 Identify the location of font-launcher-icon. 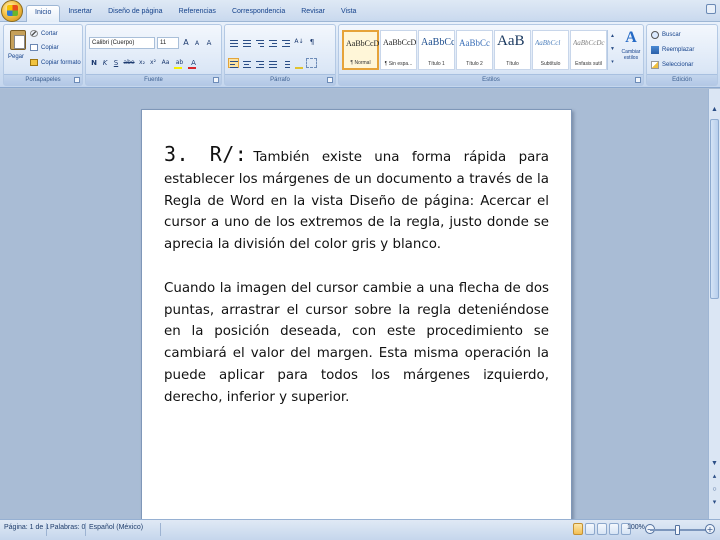
(216, 80).